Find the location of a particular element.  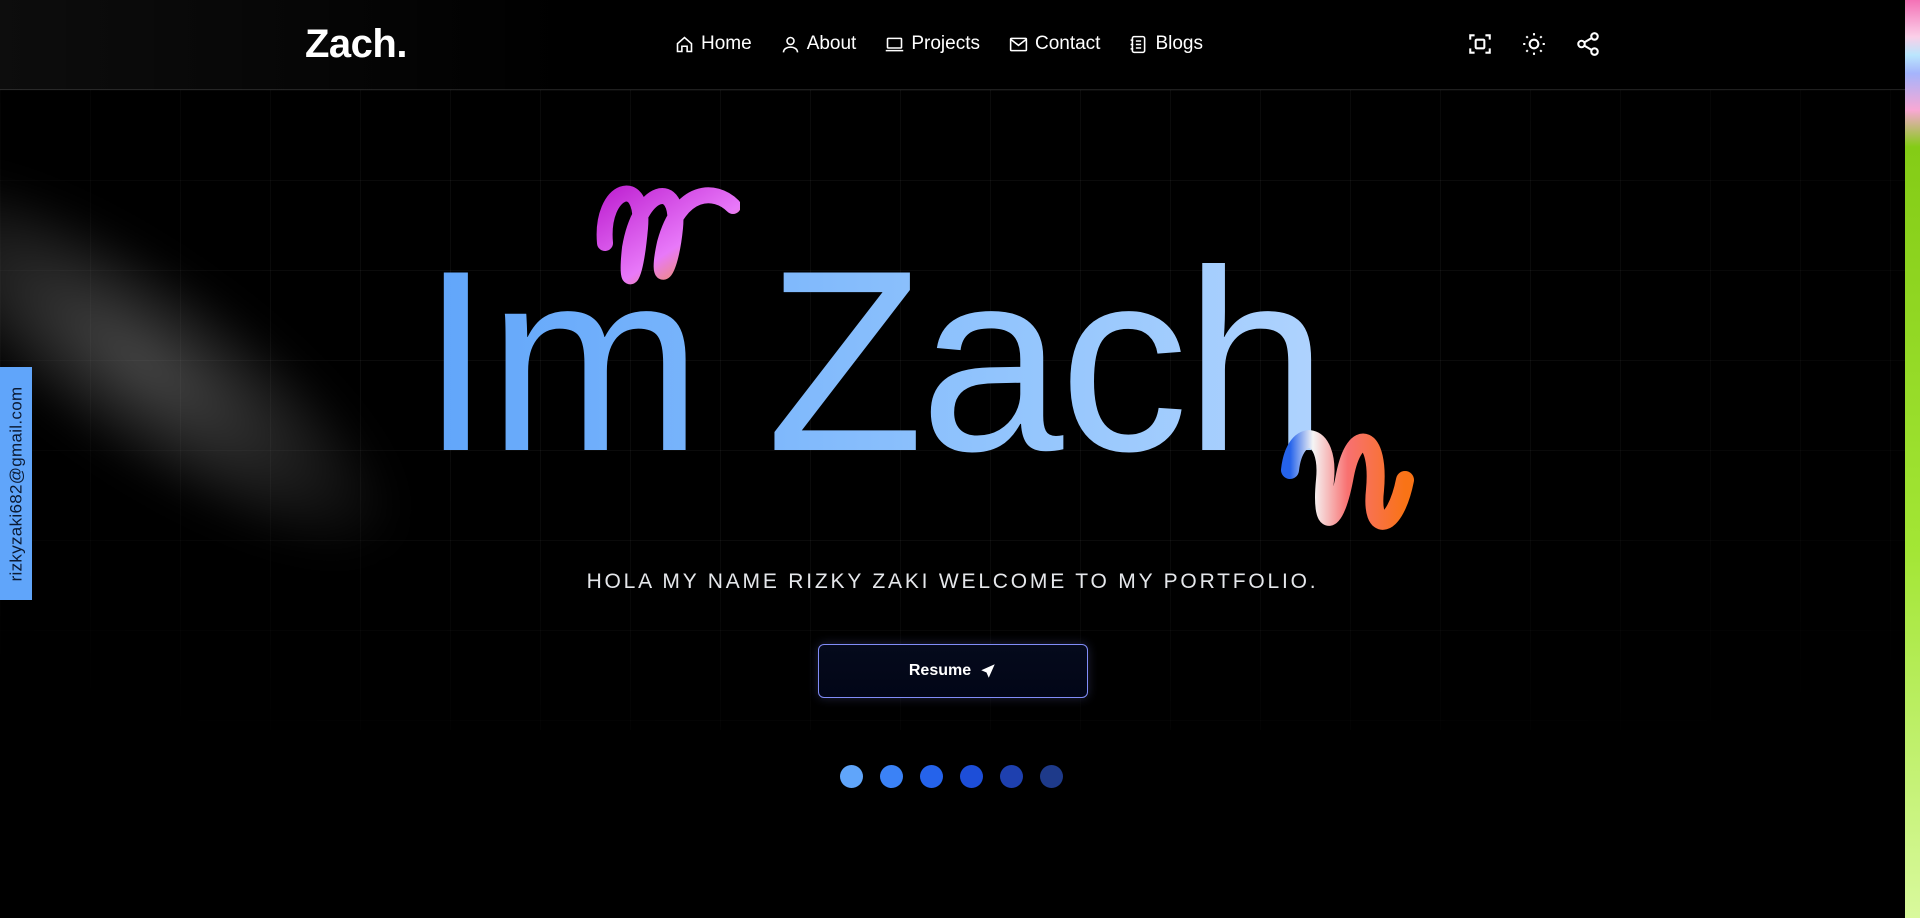

purple-spiral-decoration is located at coordinates (668, 235).